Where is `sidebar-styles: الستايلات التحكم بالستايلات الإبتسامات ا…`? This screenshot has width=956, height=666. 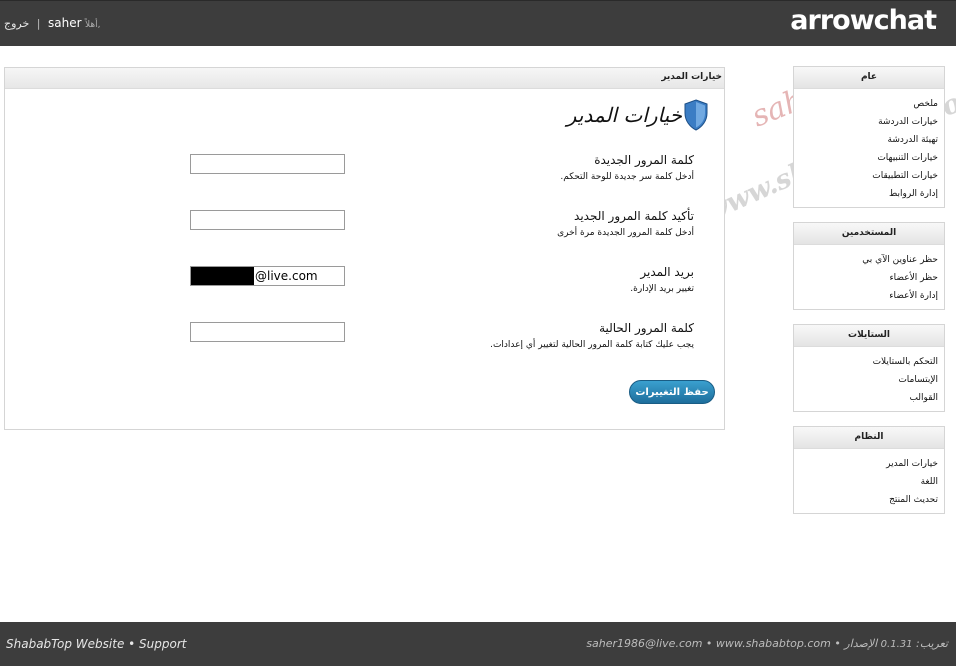
sidebar-styles: الستايلات التحكم بالستايلات الإبتسامات ا… is located at coordinates (869, 368).